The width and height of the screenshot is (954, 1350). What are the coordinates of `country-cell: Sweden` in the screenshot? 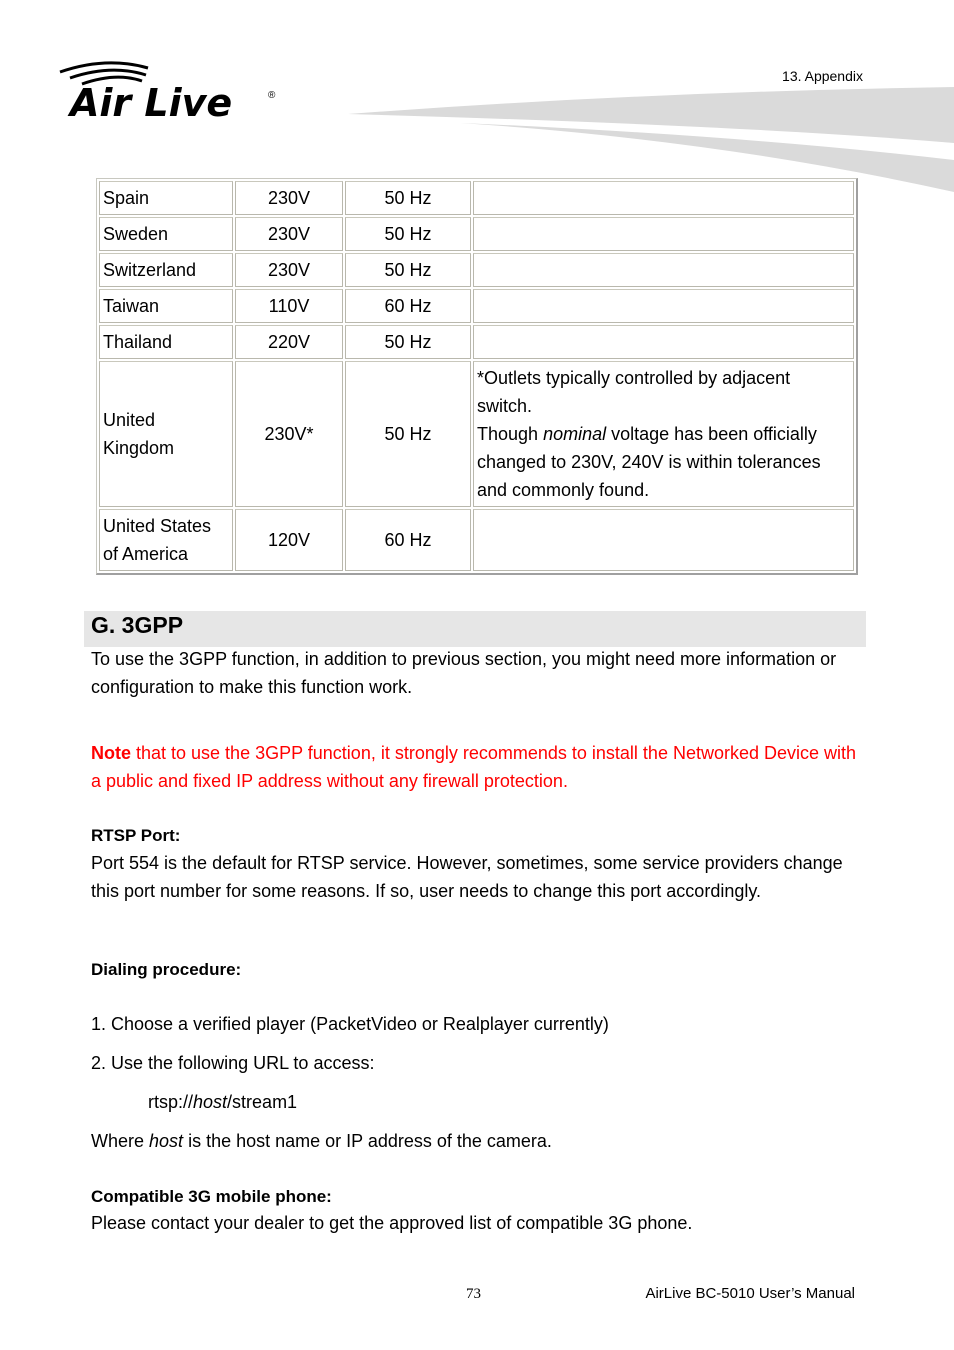 It's located at (166, 234).